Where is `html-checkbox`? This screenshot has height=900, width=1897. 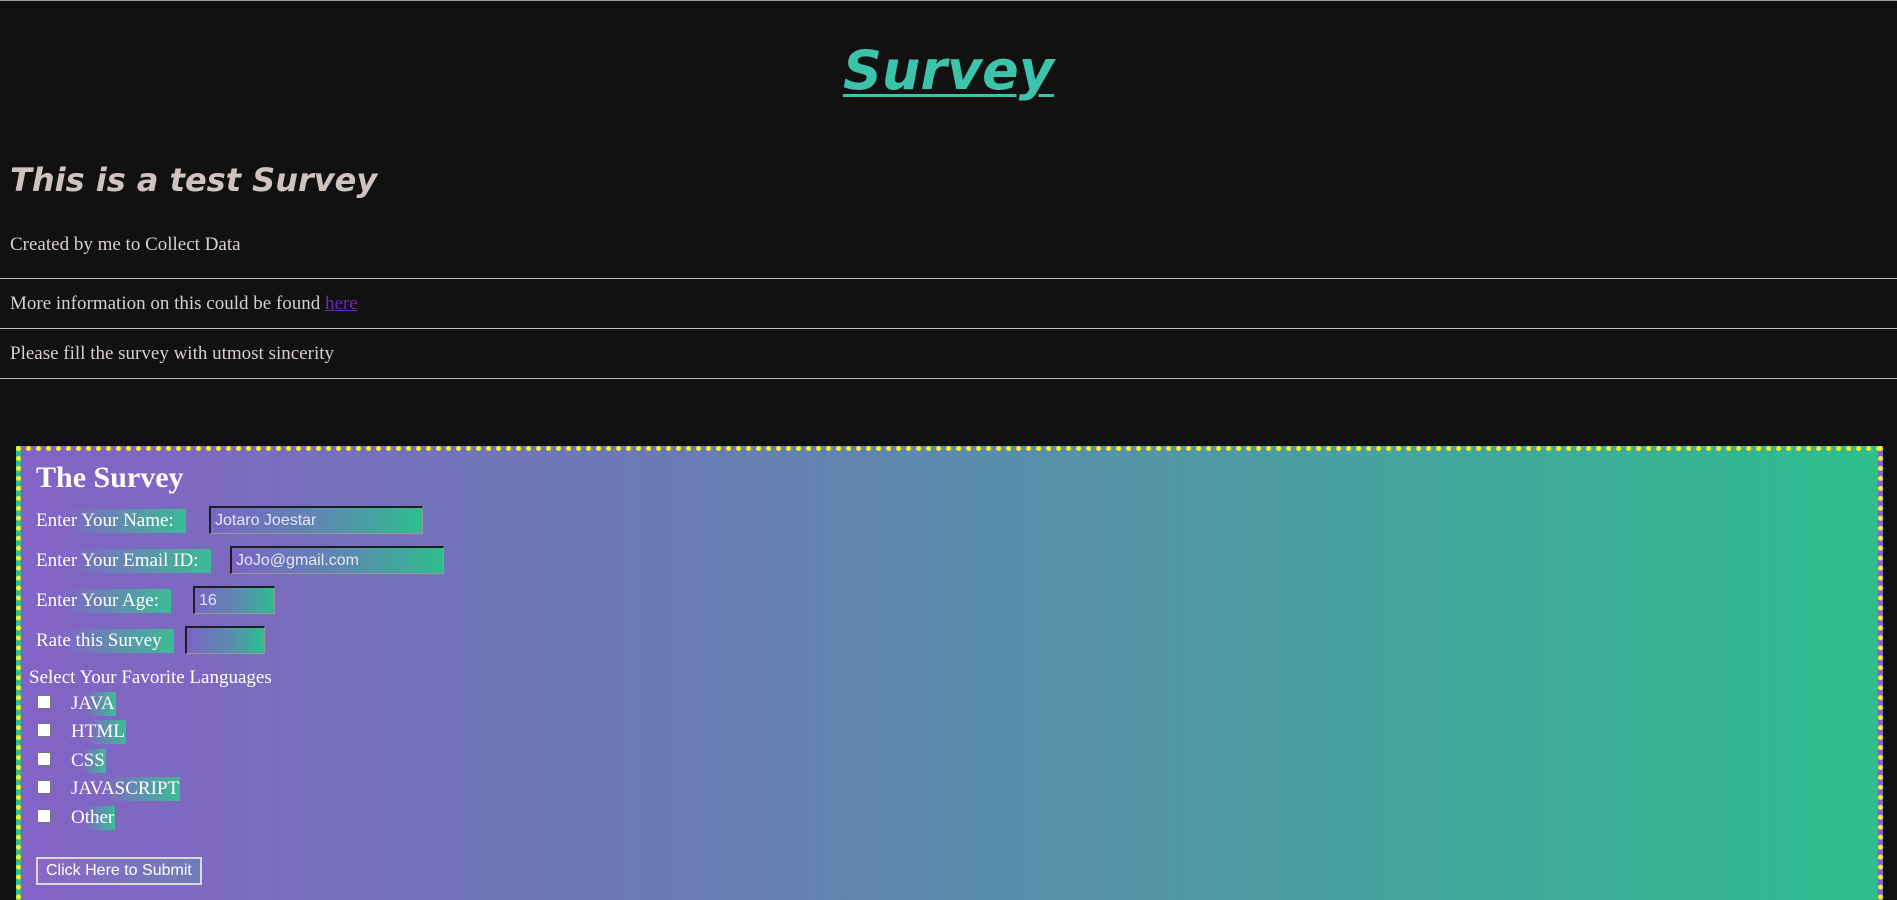
html-checkbox is located at coordinates (44, 730).